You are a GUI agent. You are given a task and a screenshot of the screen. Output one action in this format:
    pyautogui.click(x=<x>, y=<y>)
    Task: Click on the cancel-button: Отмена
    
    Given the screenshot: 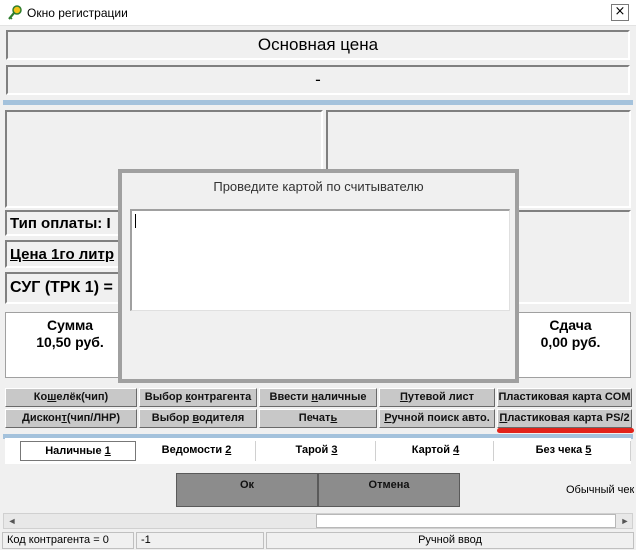 What is the action you would take?
    pyautogui.click(x=389, y=490)
    